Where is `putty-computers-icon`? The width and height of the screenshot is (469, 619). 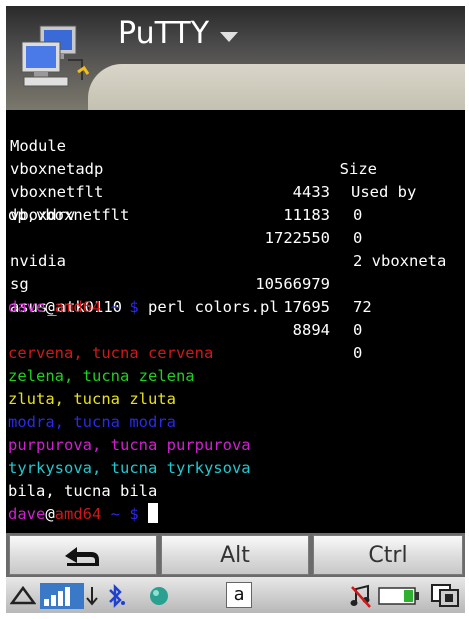 putty-computers-icon is located at coordinates (55, 56).